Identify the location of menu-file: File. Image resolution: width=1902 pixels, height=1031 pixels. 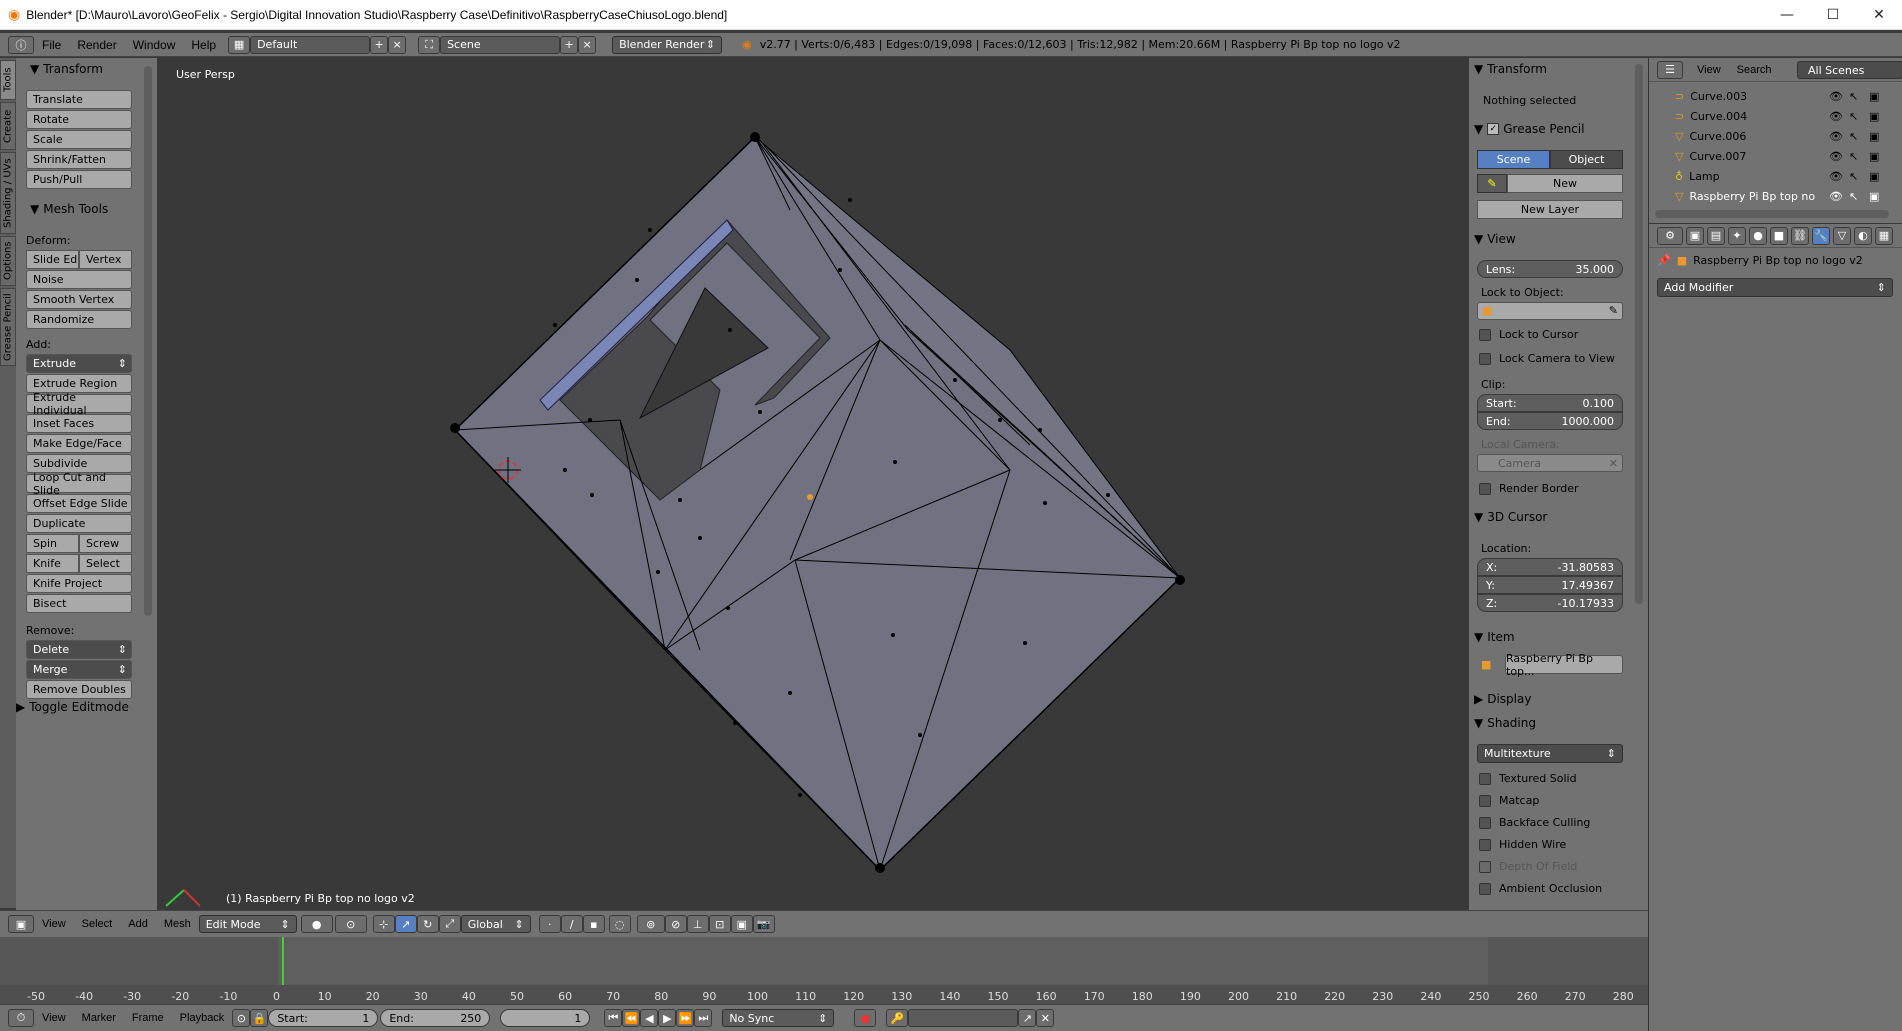
(51, 45).